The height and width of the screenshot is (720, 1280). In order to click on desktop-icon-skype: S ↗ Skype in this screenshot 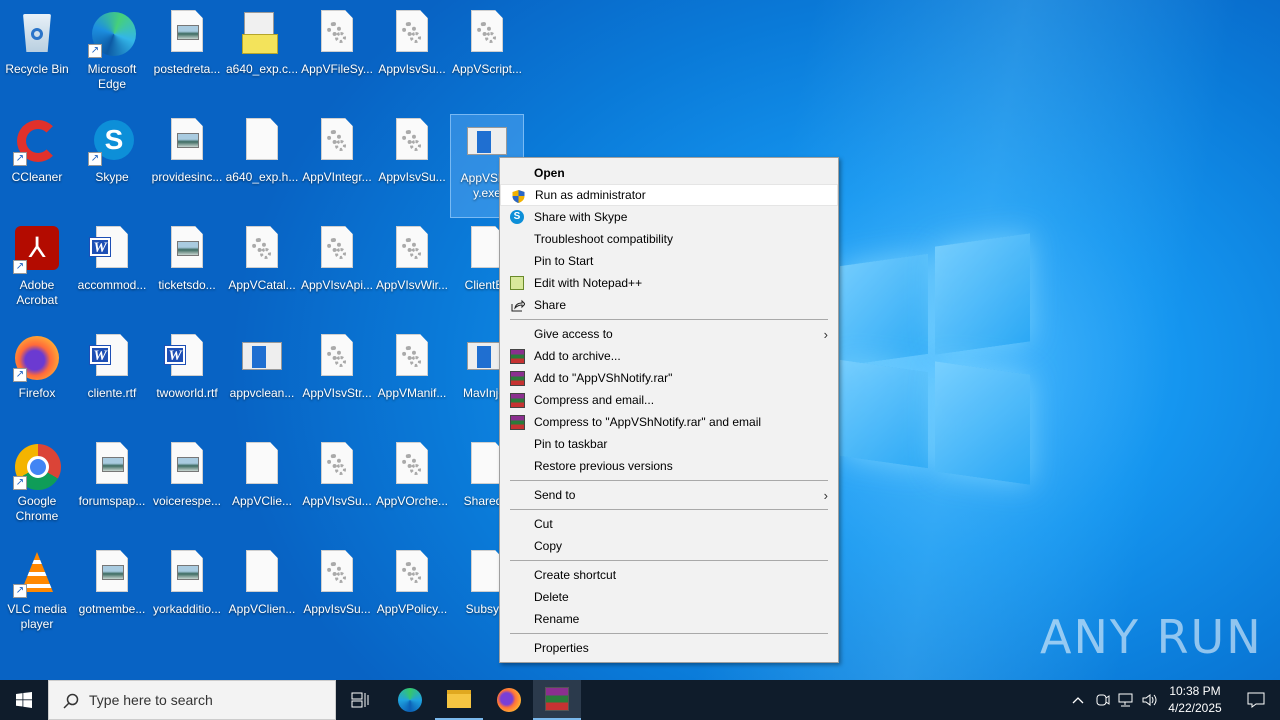, I will do `click(112, 166)`.